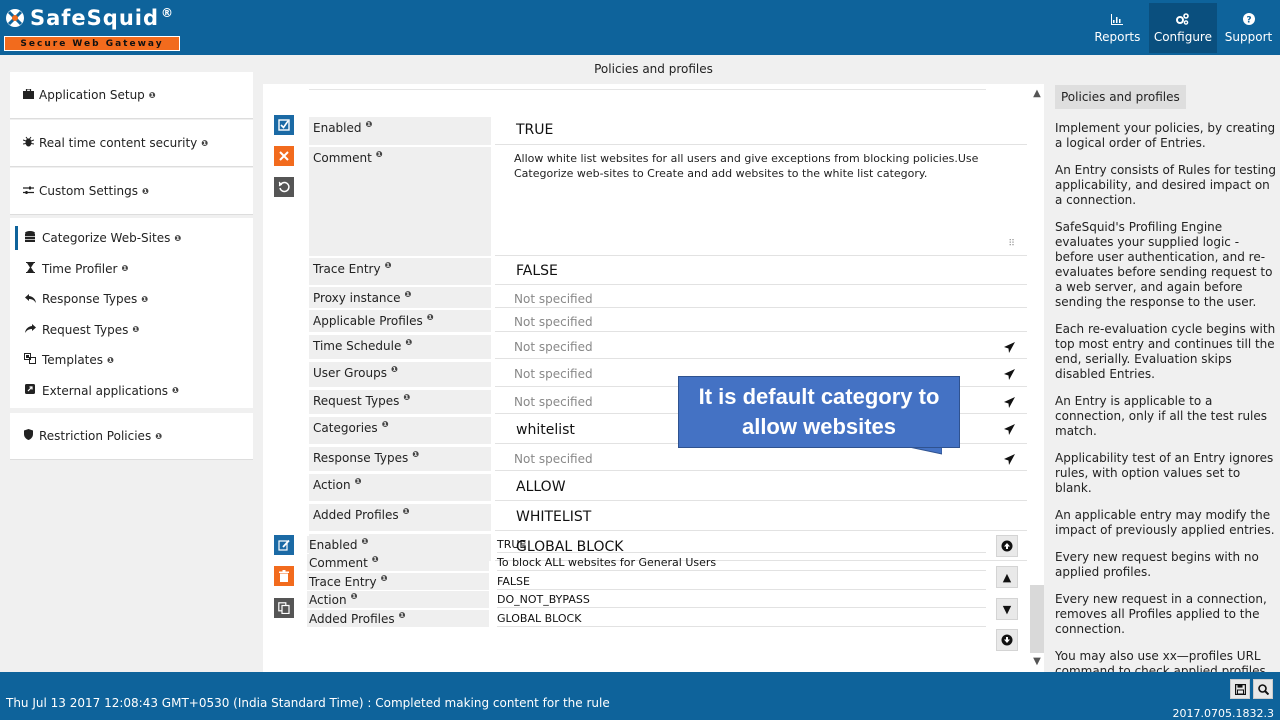  I want to click on field-label-text: Time Schedule, so click(357, 346).